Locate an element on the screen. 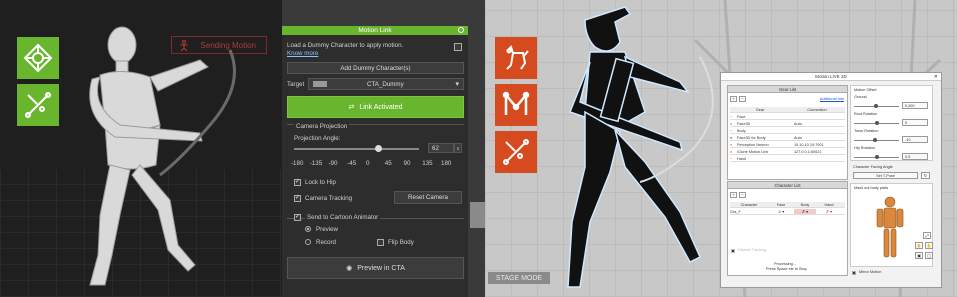  gear-name: Perception Neuron is located at coordinates (753, 144).